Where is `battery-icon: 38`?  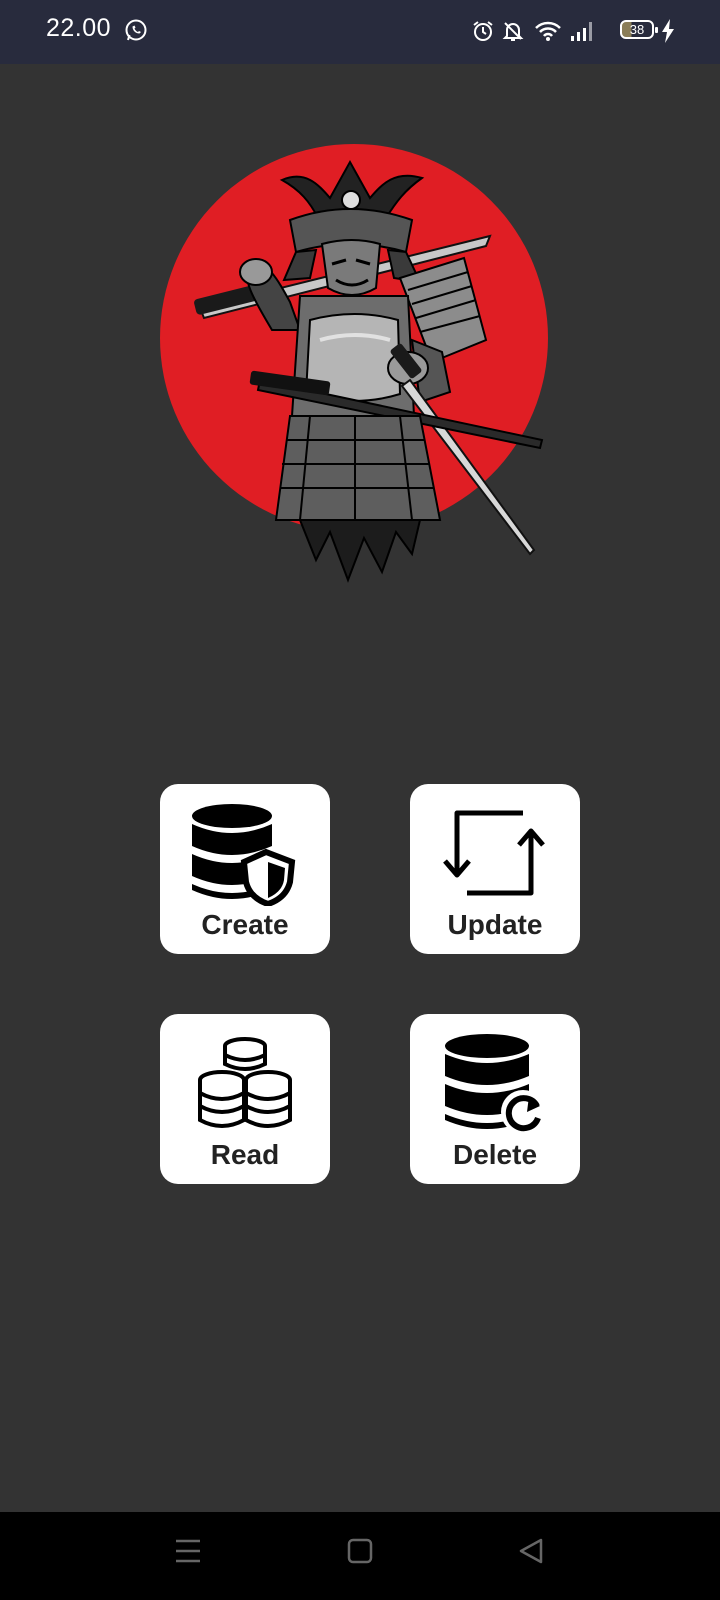
battery-icon: 38 is located at coordinates (637, 29).